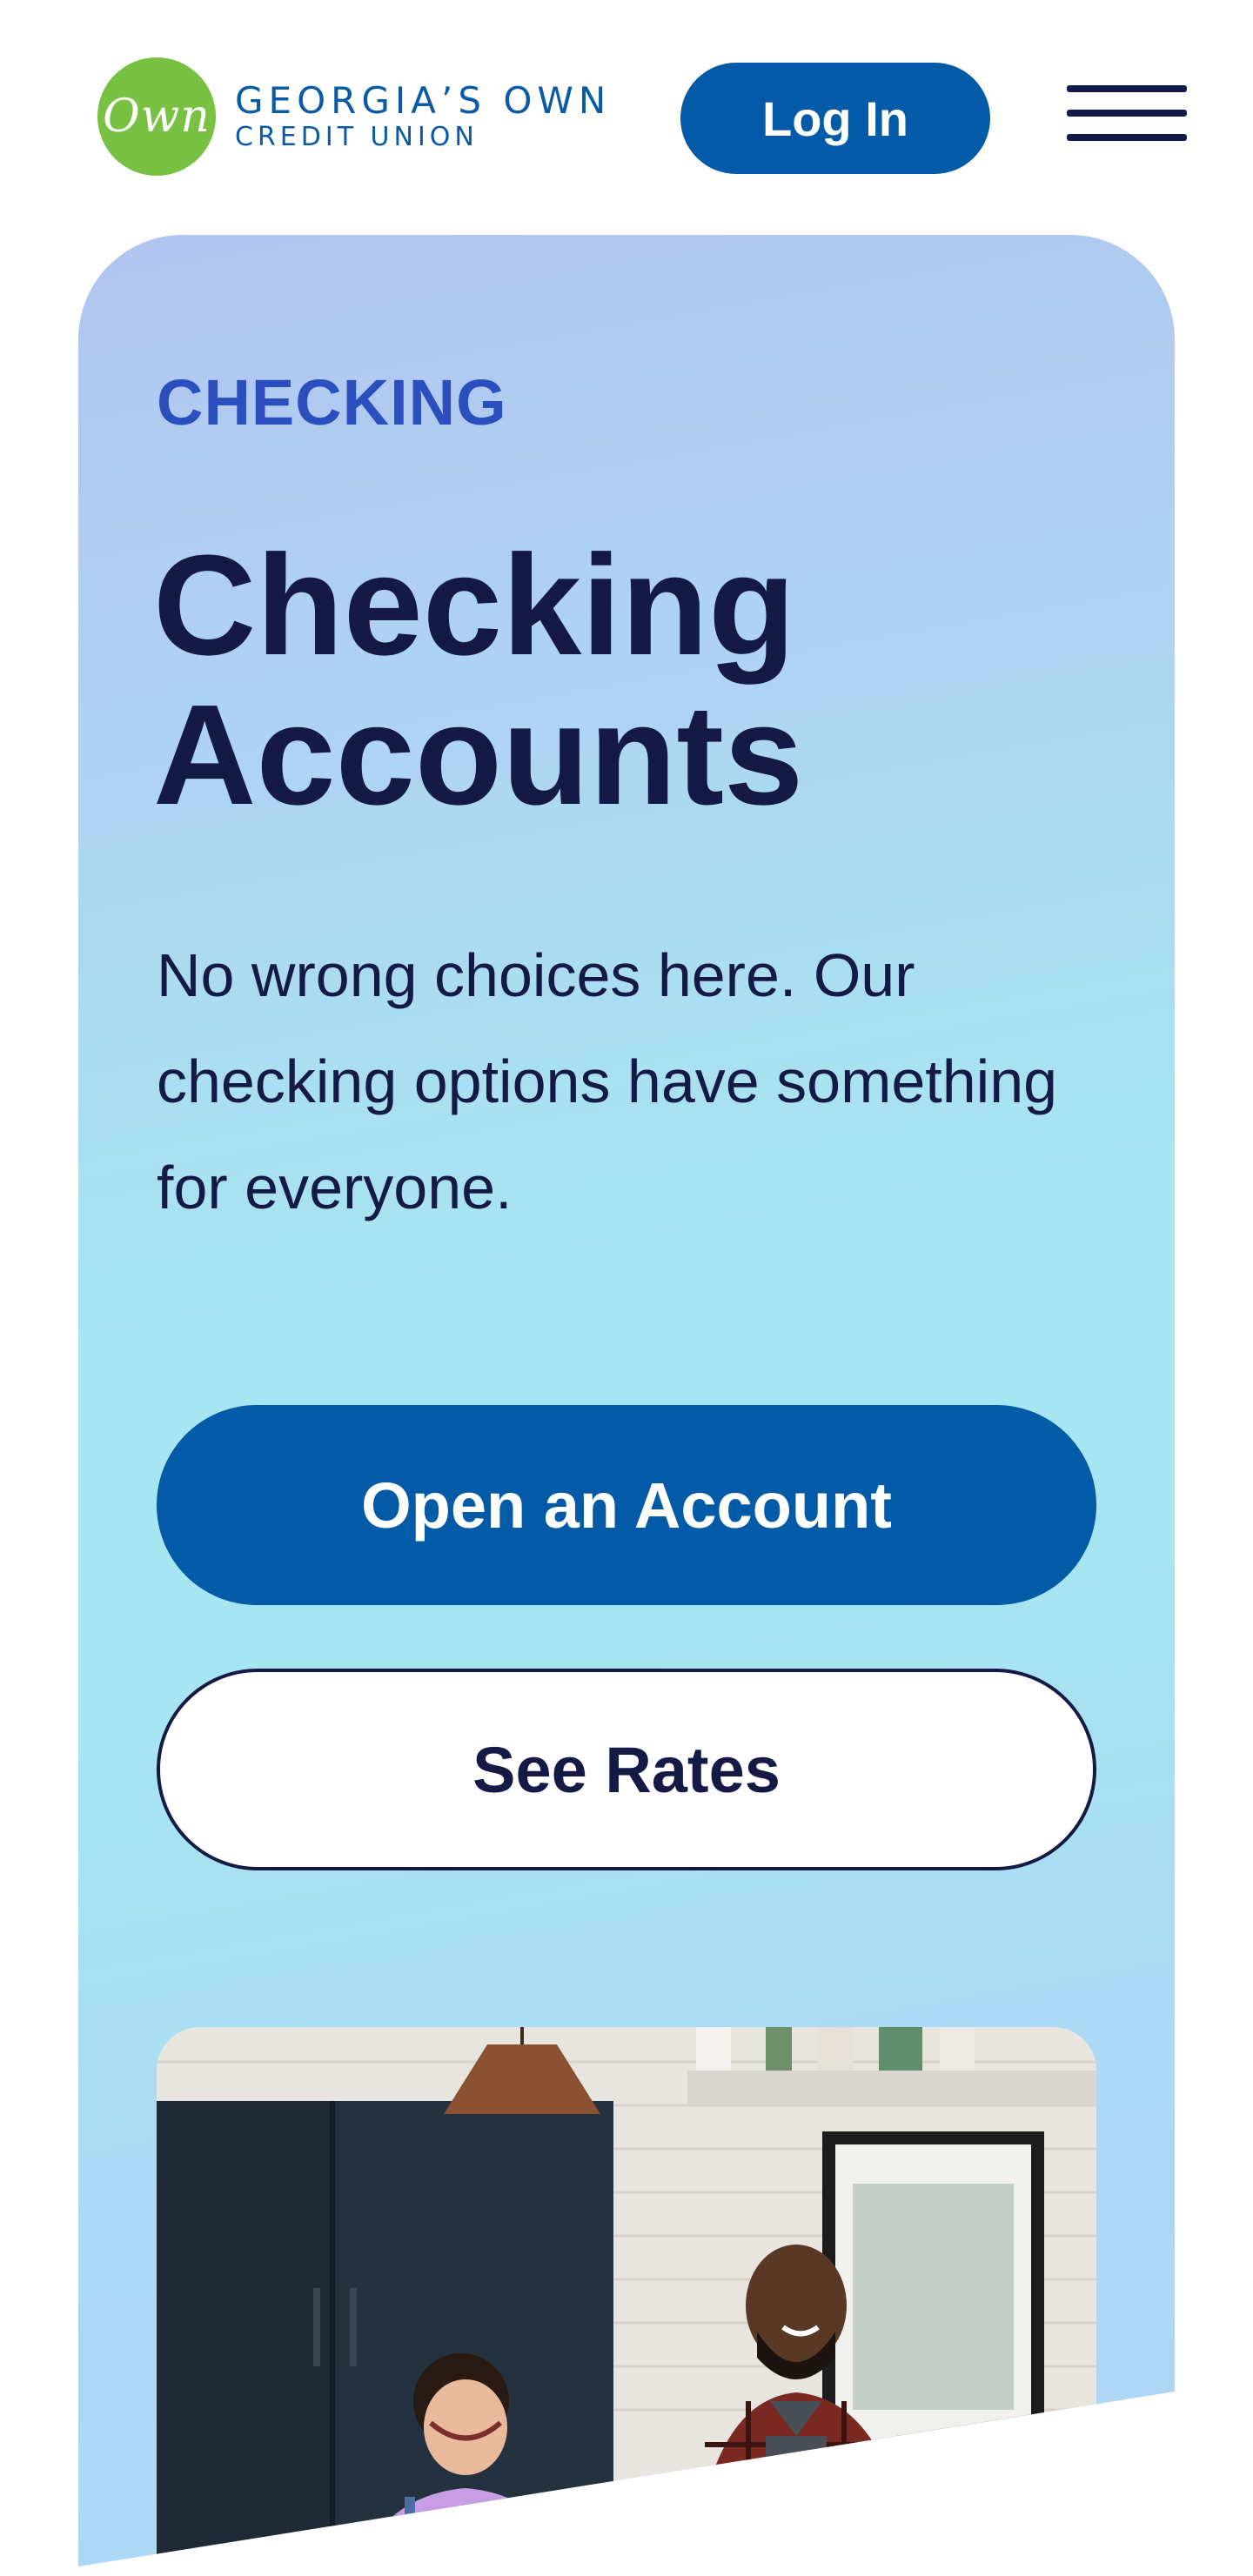  What do you see at coordinates (626, 1505) in the screenshot?
I see `open-account-button: Open an Account` at bounding box center [626, 1505].